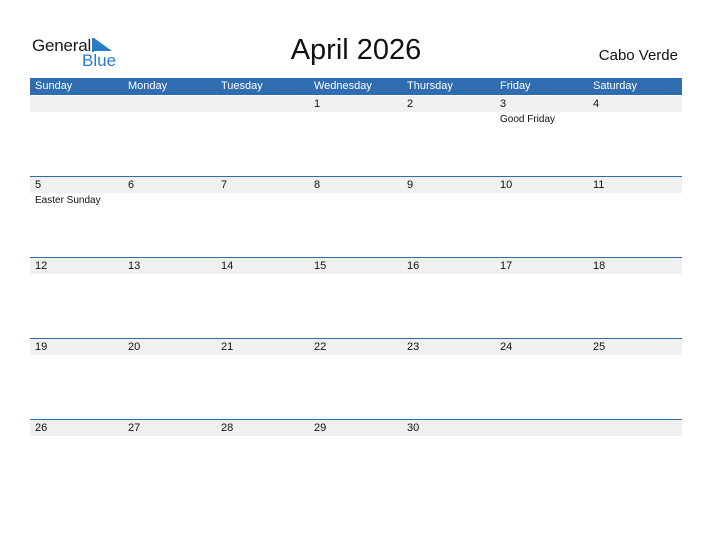 The width and height of the screenshot is (712, 550). What do you see at coordinates (262, 379) in the screenshot?
I see `day-cell: 21` at bounding box center [262, 379].